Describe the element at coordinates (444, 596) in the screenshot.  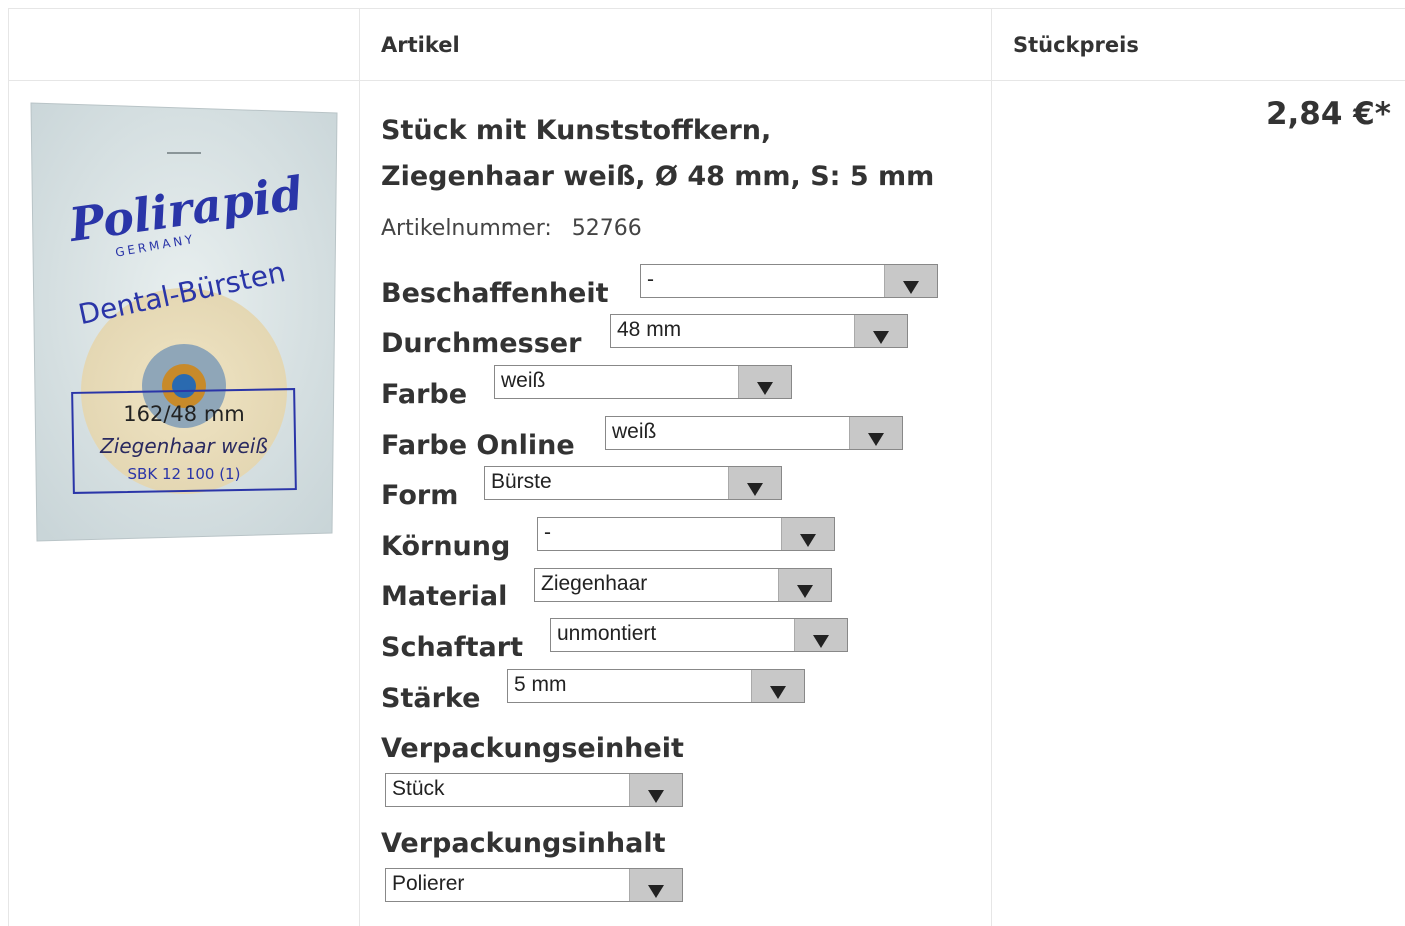
I see `property-label-material: Material` at that location.